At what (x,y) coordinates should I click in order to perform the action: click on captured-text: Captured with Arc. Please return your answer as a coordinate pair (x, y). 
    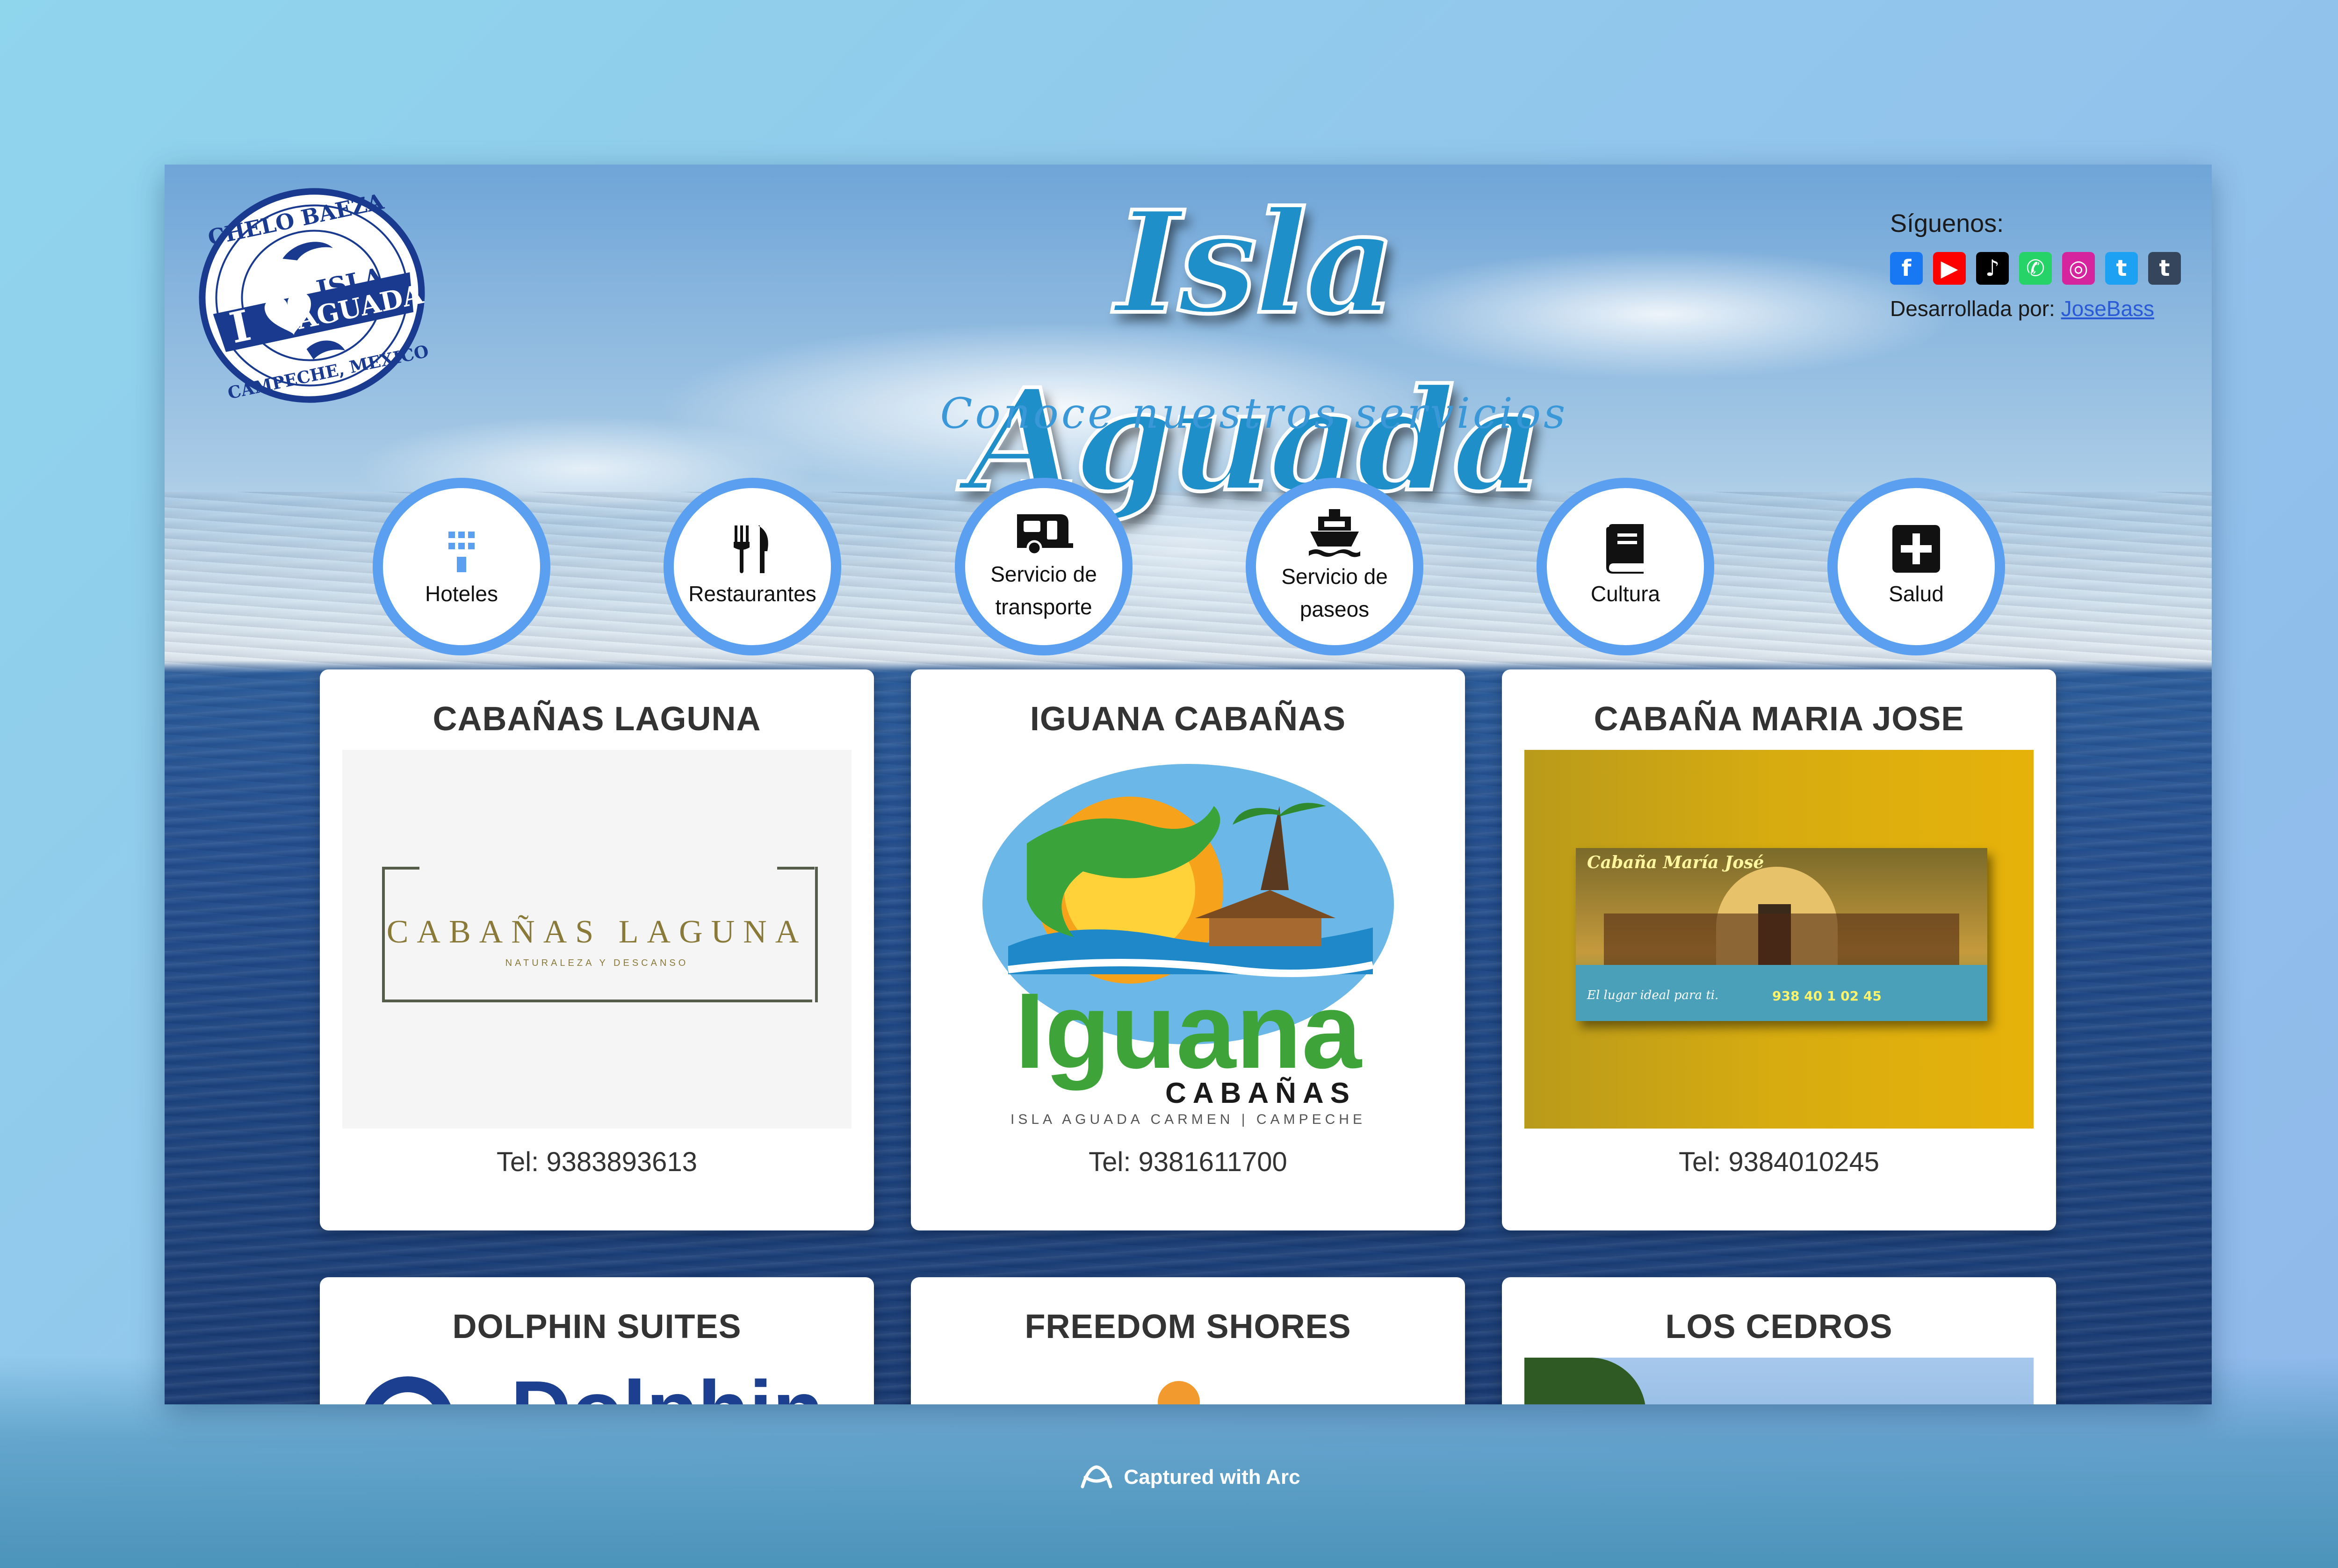
    Looking at the image, I should click on (1212, 1477).